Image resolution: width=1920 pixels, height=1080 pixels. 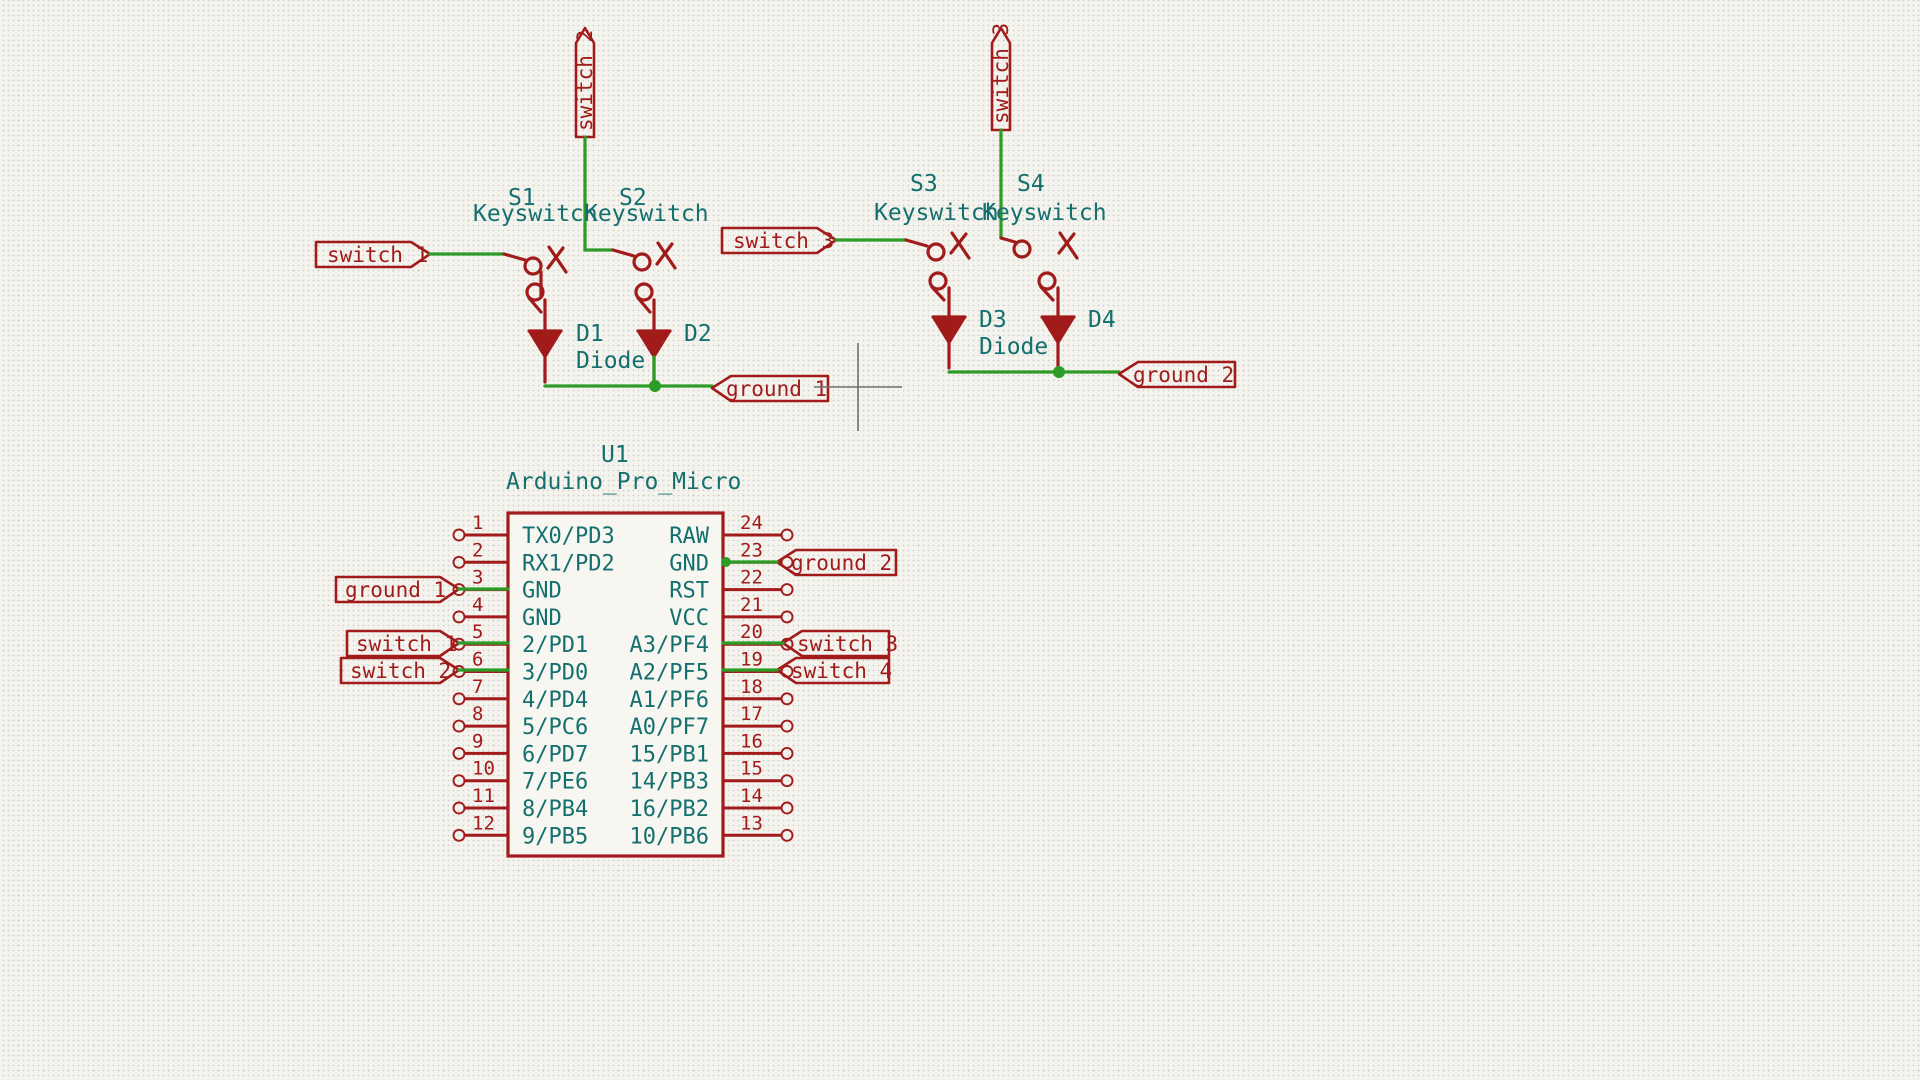 What do you see at coordinates (751, 578) in the screenshot?
I see `pin-number: 22` at bounding box center [751, 578].